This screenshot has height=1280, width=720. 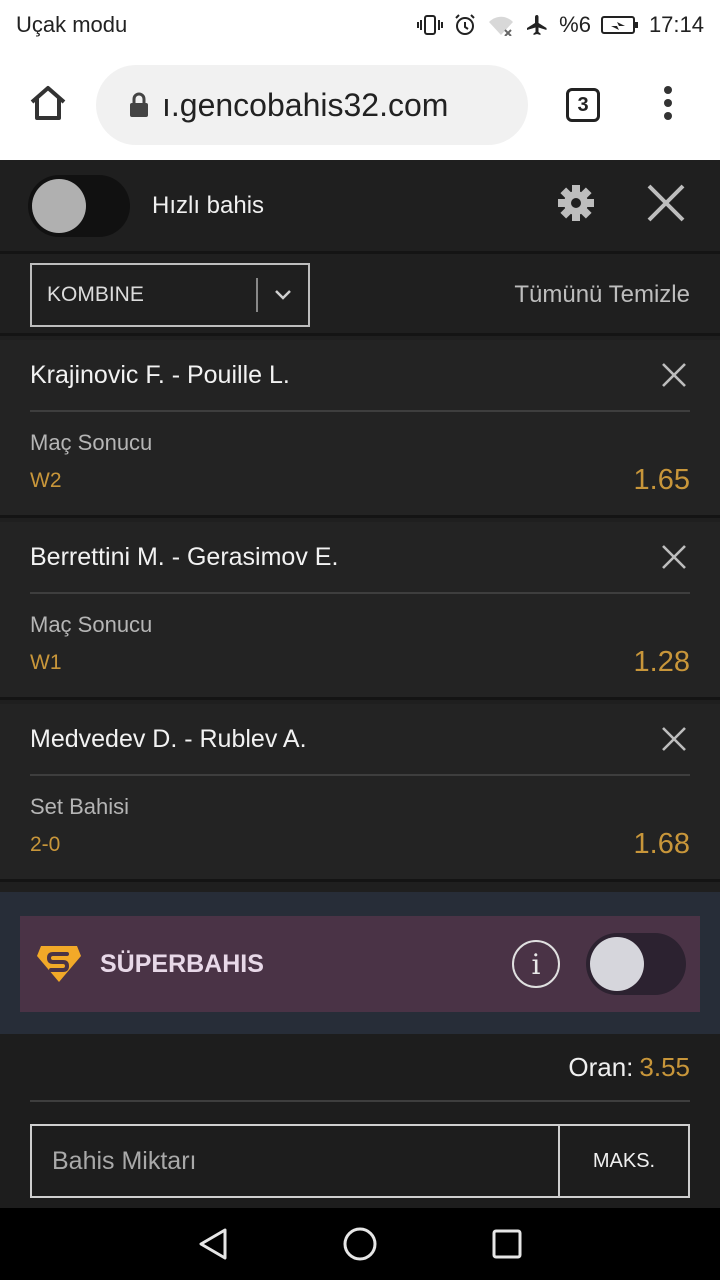 I want to click on betslip-controls: KOMBINE Tümünü Temizle, so click(x=360, y=296).